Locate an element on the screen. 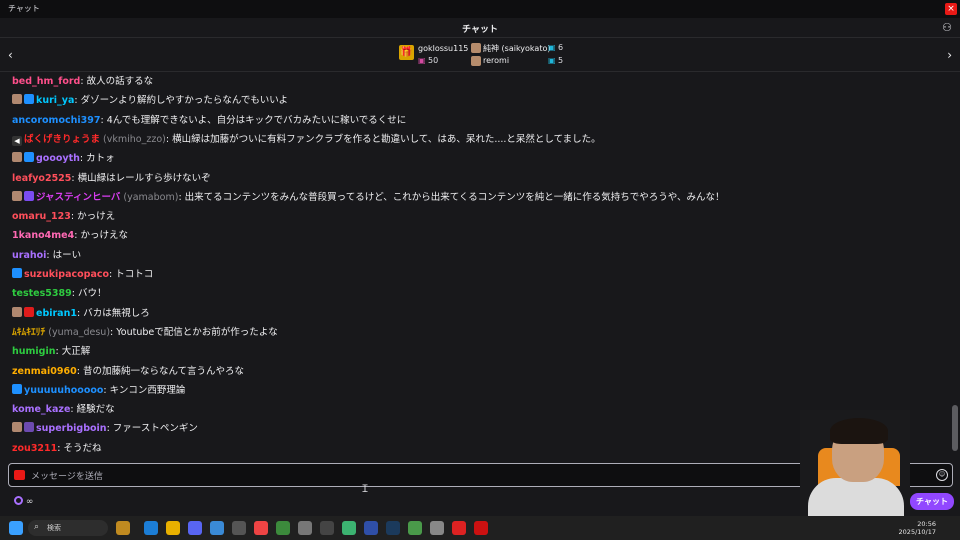  community-users-icon: ⚇ is located at coordinates (947, 27).